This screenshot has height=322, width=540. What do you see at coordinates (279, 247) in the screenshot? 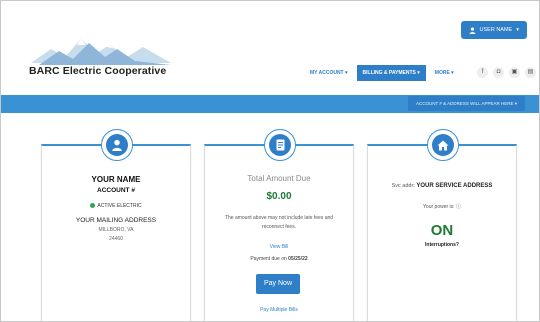
I see `view-bill-link: View Bill` at bounding box center [279, 247].